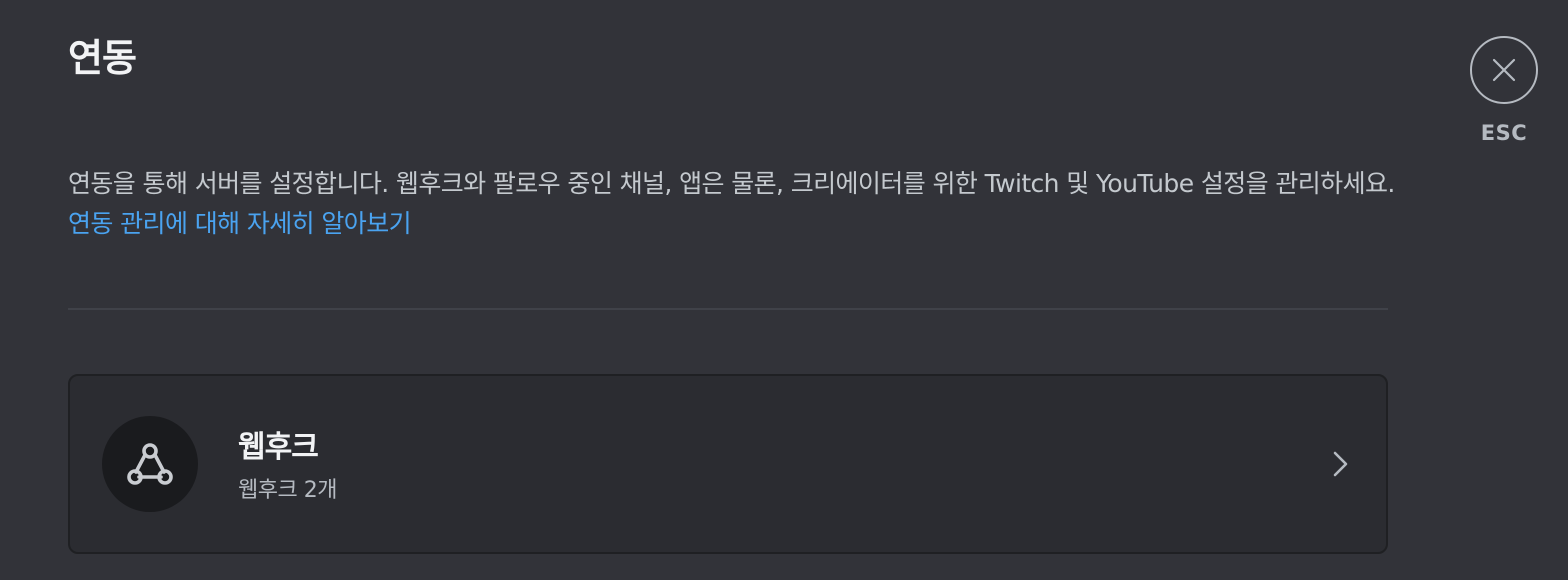  What do you see at coordinates (278, 447) in the screenshot?
I see `card-title: 웹후크` at bounding box center [278, 447].